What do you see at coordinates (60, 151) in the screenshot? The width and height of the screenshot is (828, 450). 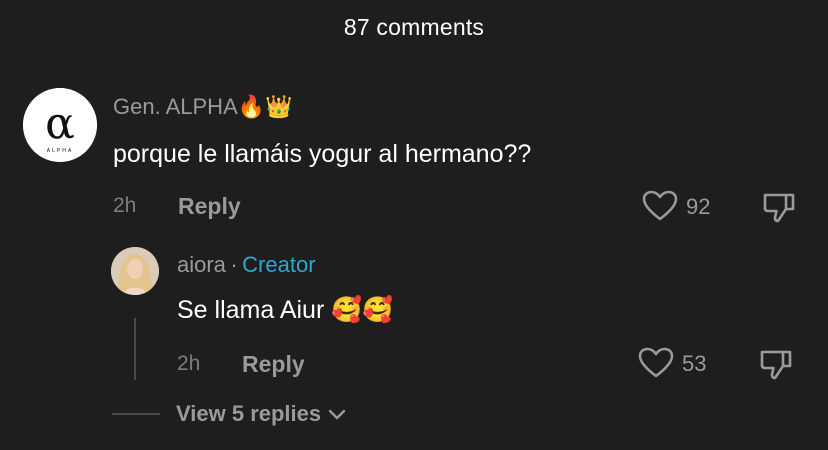 I see `avatar-caption-text: ALPHA` at bounding box center [60, 151].